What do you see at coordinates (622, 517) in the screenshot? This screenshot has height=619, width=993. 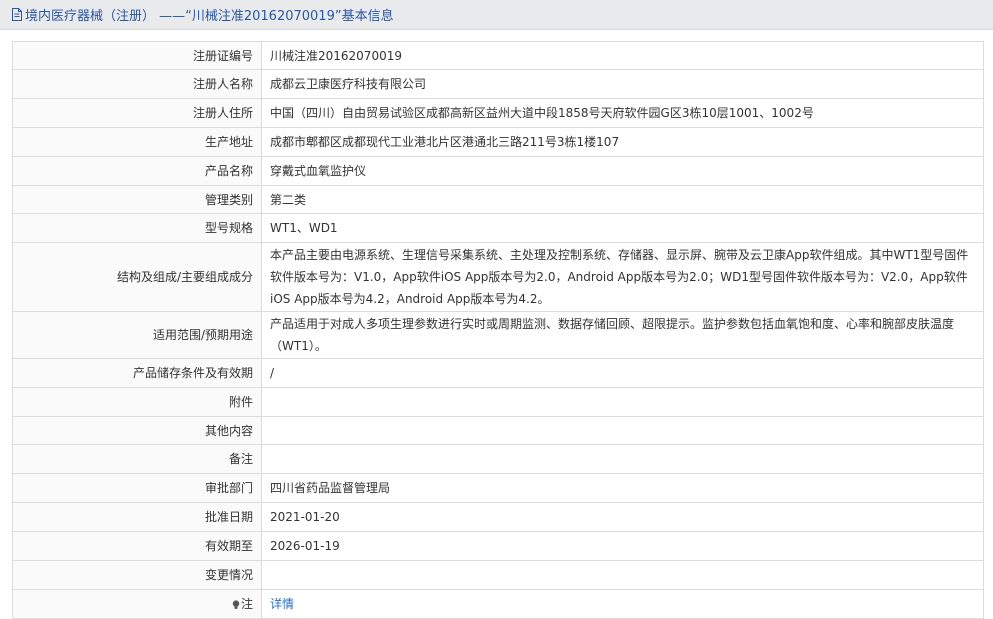 I see `row-value: 2021-01-20` at bounding box center [622, 517].